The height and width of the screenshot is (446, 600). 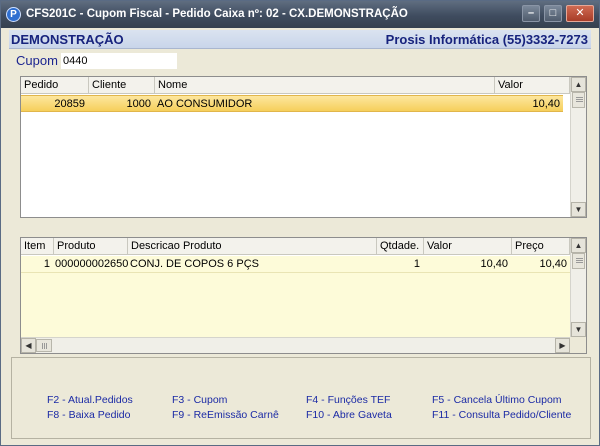 What do you see at coordinates (194, 264) in the screenshot?
I see `cell-descricao: CONJ. DE COPOS 6 PÇS` at bounding box center [194, 264].